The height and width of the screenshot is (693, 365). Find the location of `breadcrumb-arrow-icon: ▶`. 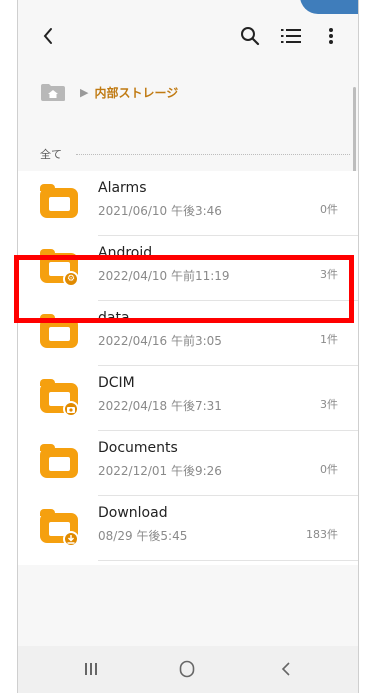

breadcrumb-arrow-icon: ▶ is located at coordinates (84, 92).